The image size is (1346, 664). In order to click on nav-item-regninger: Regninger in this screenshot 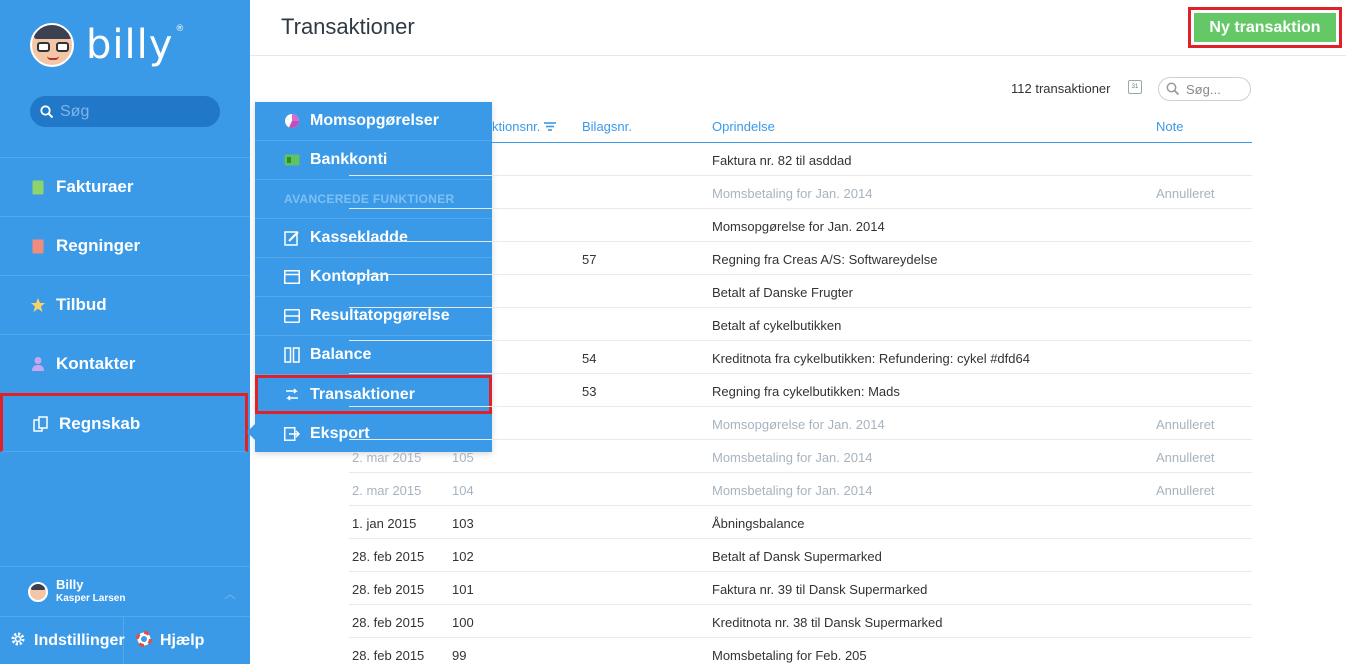, I will do `click(125, 245)`.